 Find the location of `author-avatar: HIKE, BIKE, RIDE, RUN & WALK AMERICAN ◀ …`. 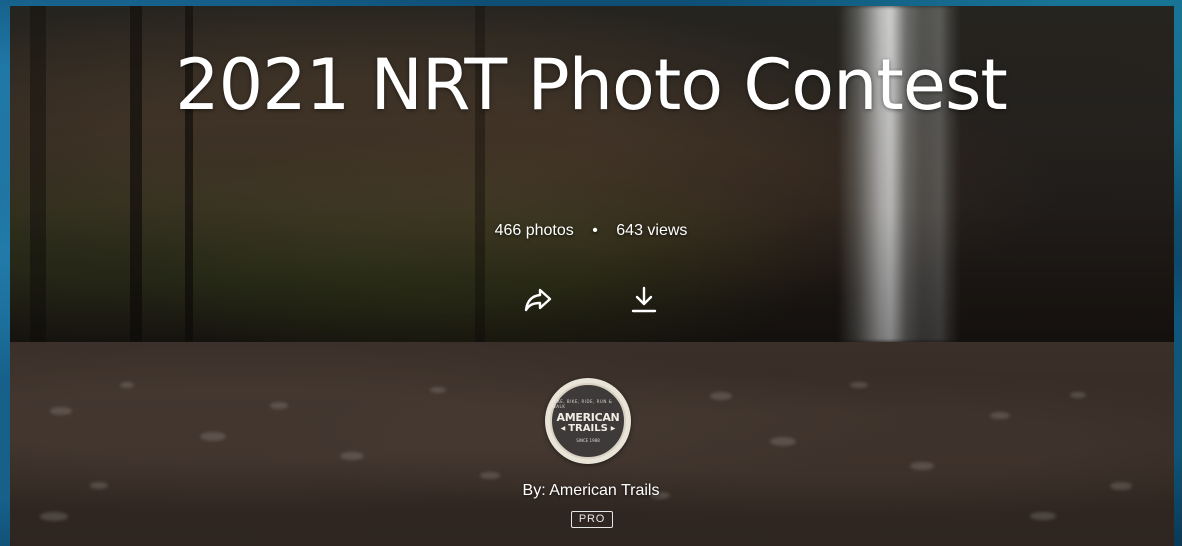

author-avatar: HIKE, BIKE, RIDE, RUN & WALK AMERICAN ◀ … is located at coordinates (588, 421).